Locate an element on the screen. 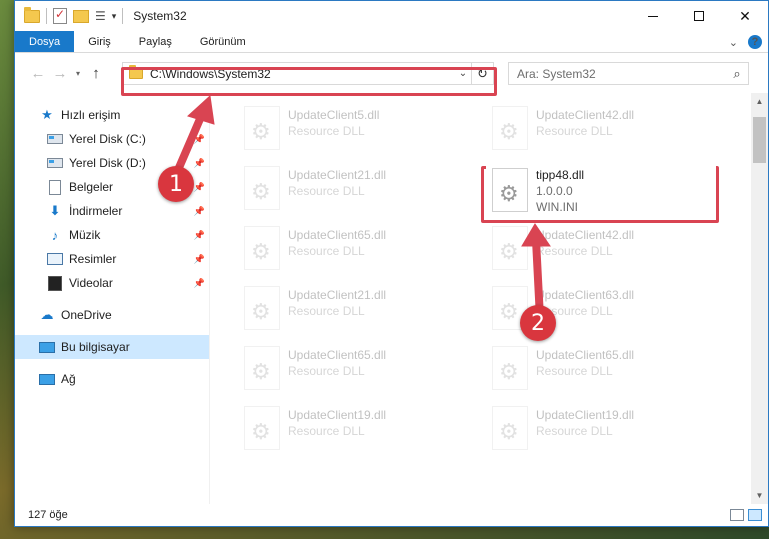 This screenshot has height=539, width=769. music-icon: ♪ is located at coordinates (55, 235).